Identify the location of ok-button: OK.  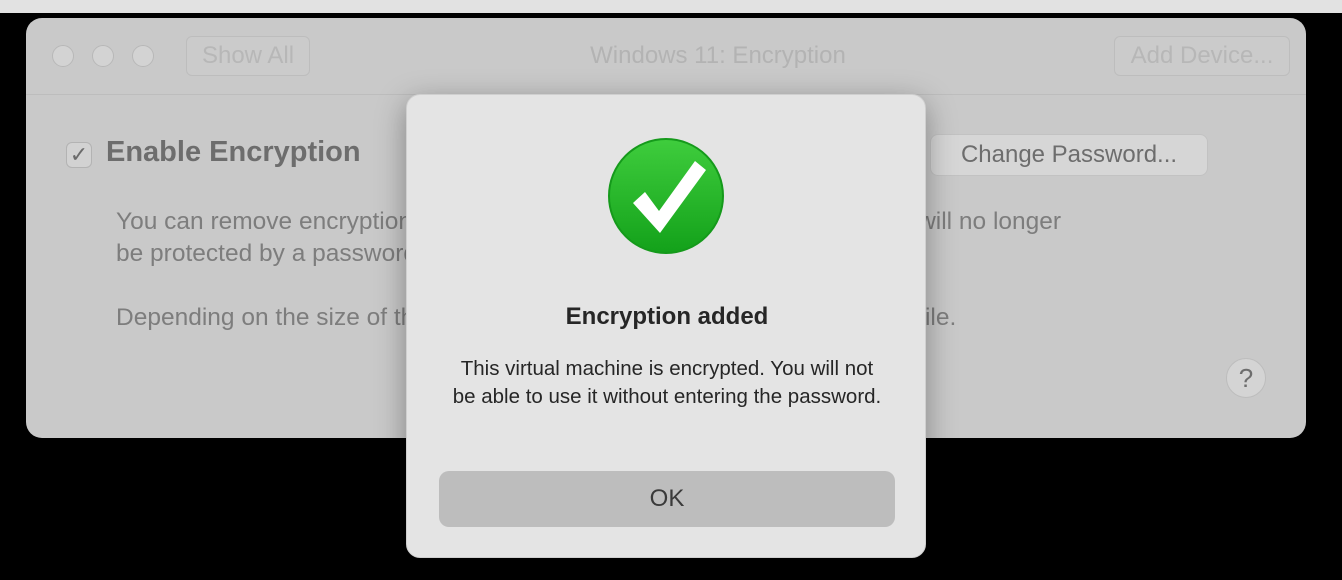
(667, 499).